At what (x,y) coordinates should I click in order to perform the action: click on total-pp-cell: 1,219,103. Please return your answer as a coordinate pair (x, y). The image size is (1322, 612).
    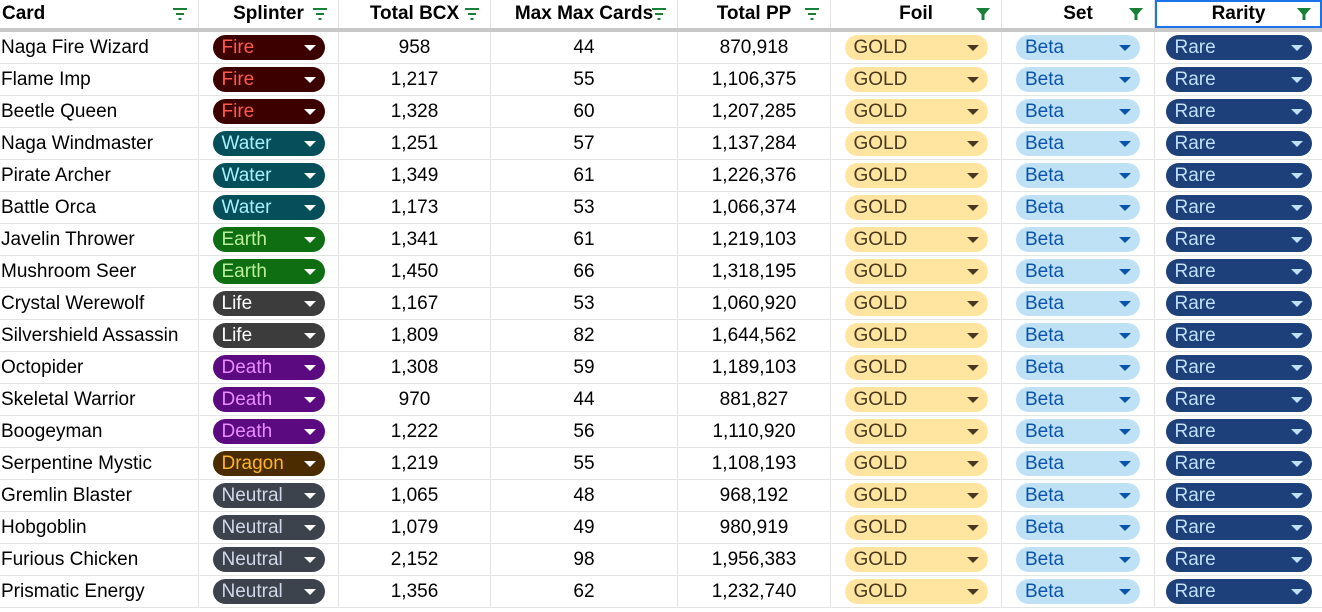
    Looking at the image, I should click on (754, 240).